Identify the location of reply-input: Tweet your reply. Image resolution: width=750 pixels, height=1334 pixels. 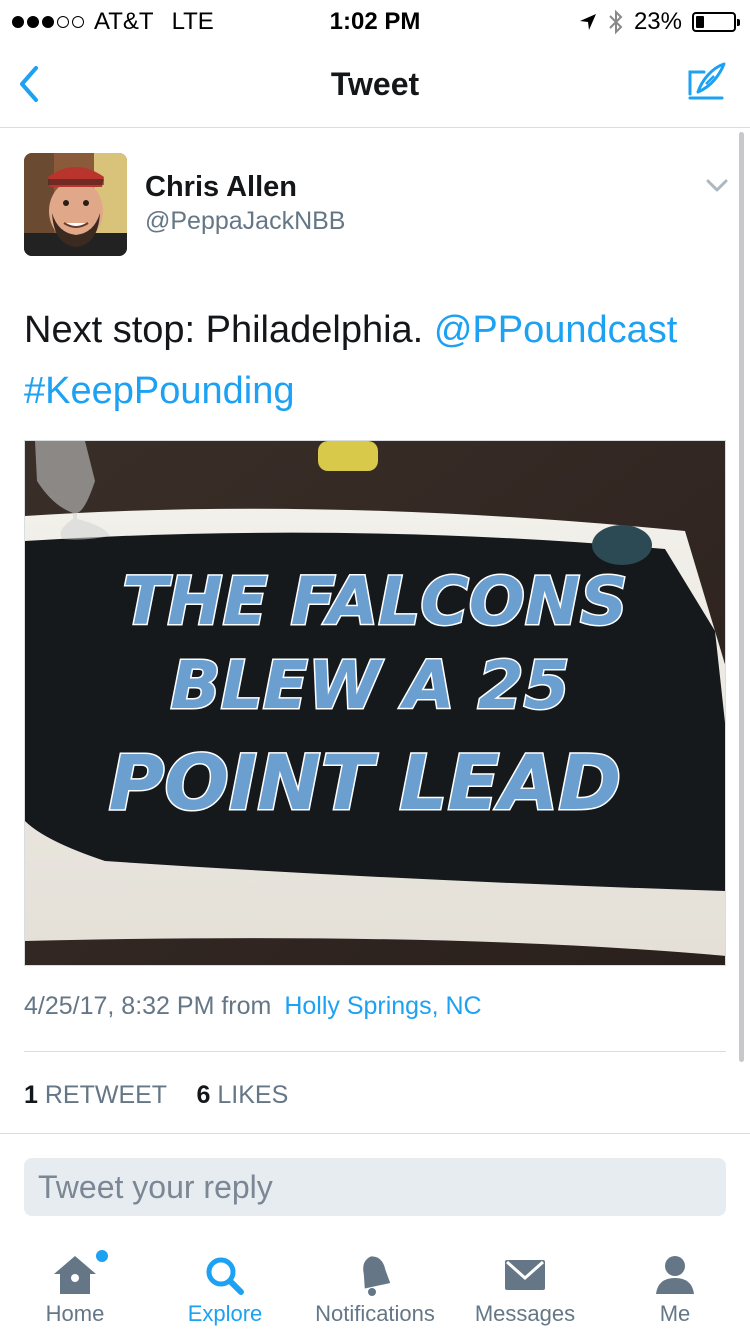
(375, 1187).